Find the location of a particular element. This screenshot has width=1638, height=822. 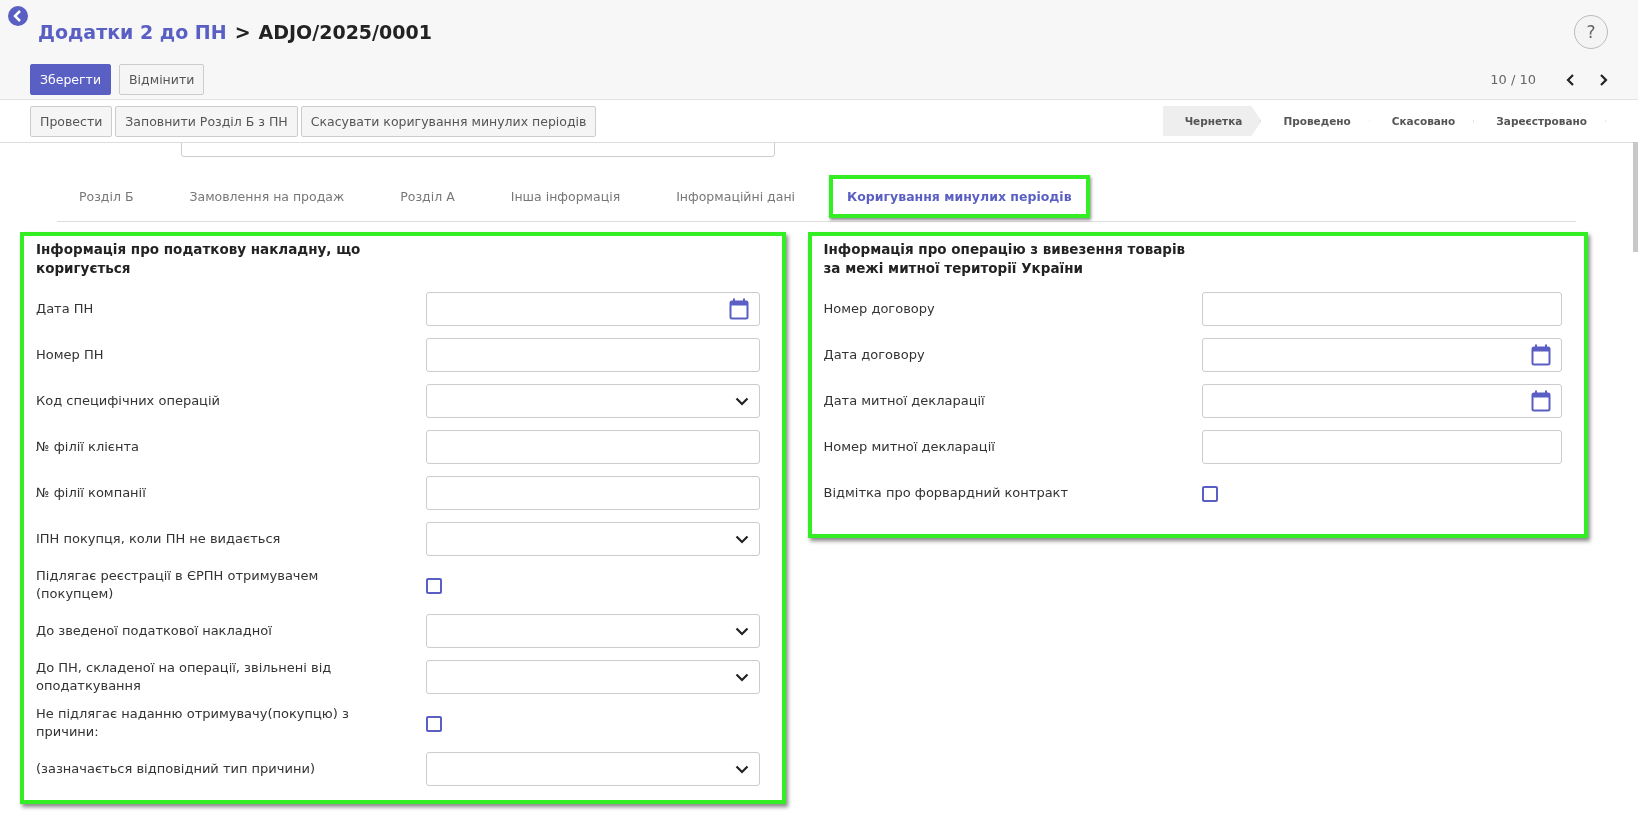

record-title: ADJO/2025/0001 is located at coordinates (345, 32).